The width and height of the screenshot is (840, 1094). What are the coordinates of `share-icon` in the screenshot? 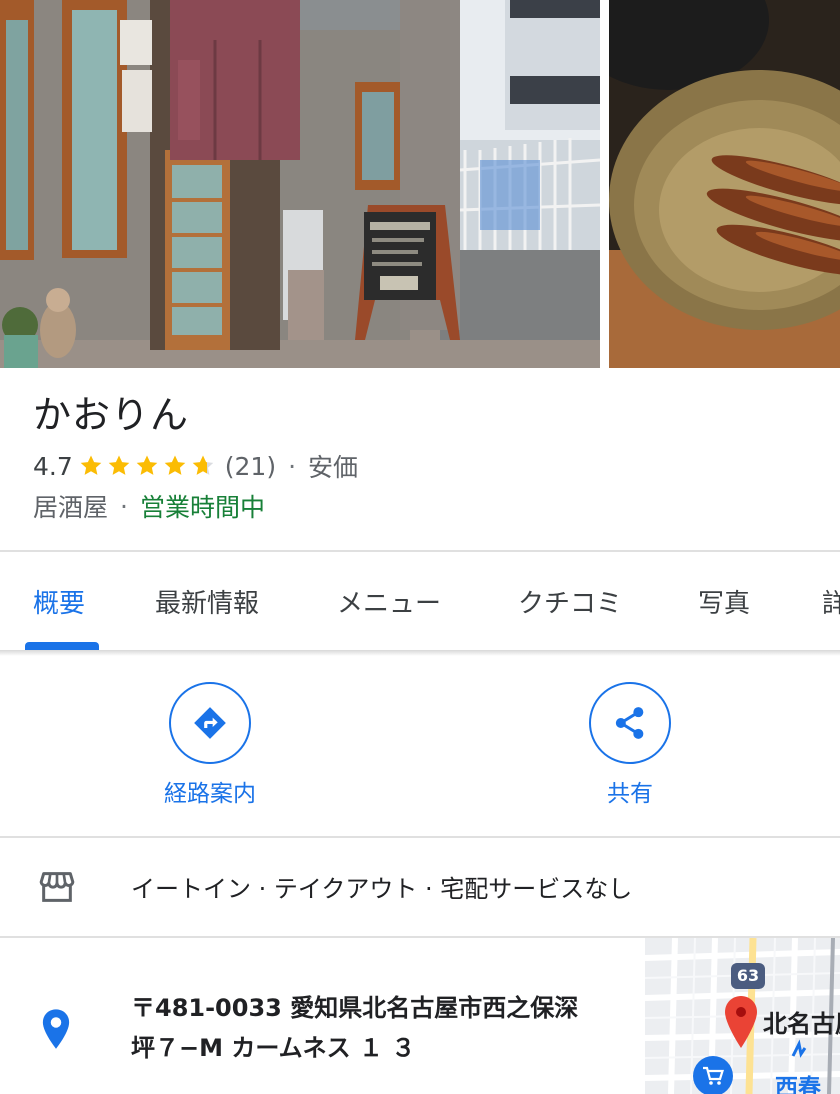 It's located at (630, 723).